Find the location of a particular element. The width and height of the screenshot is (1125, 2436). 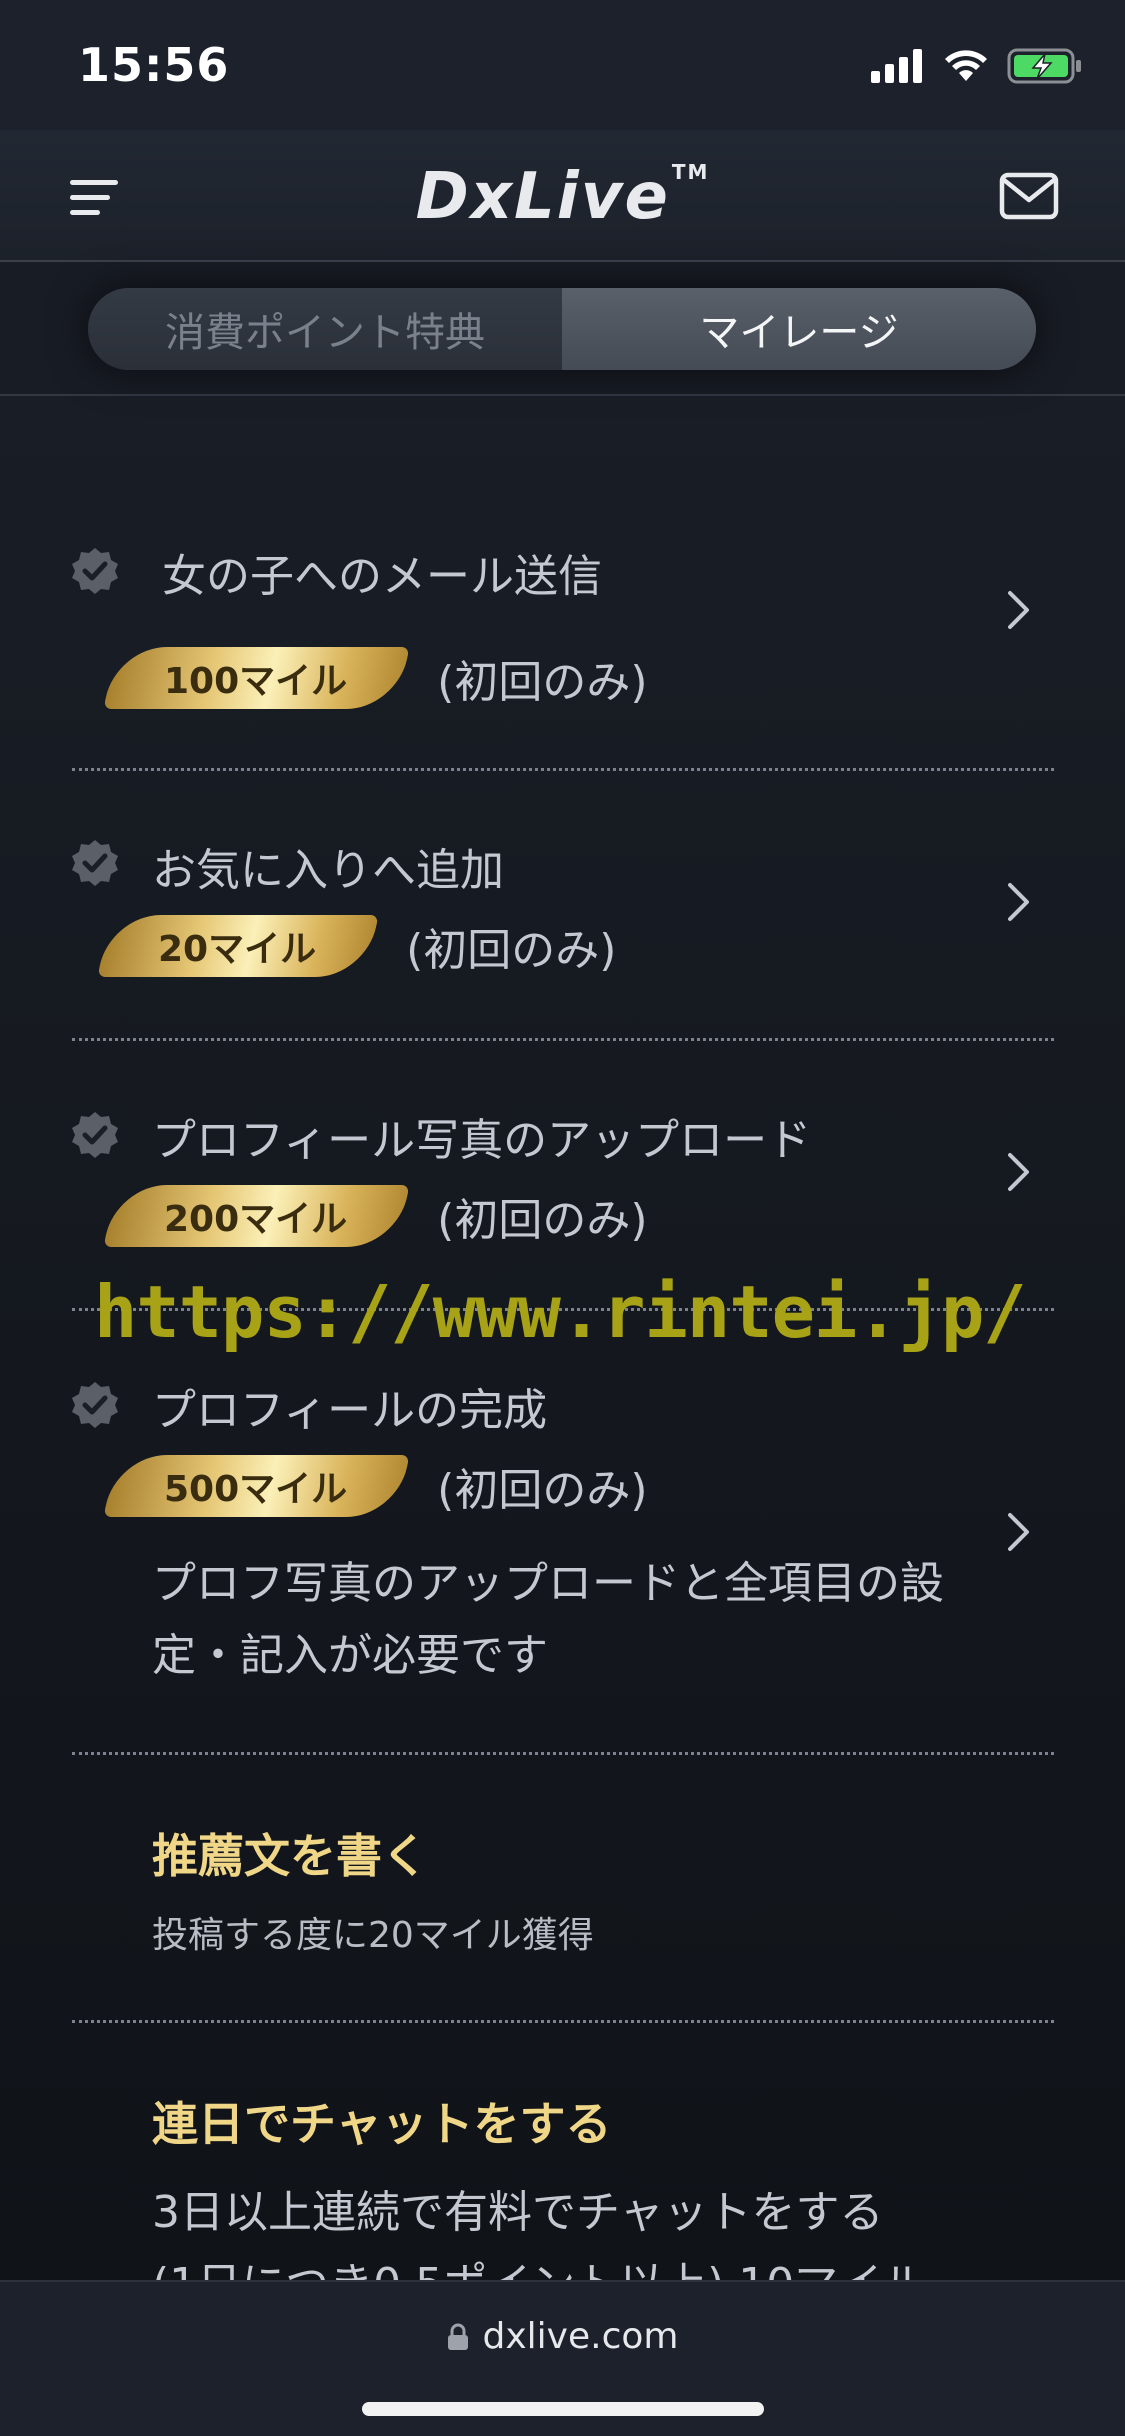

mileage-badge-row: 200マイル (初回のみ) is located at coordinates (375, 1216).